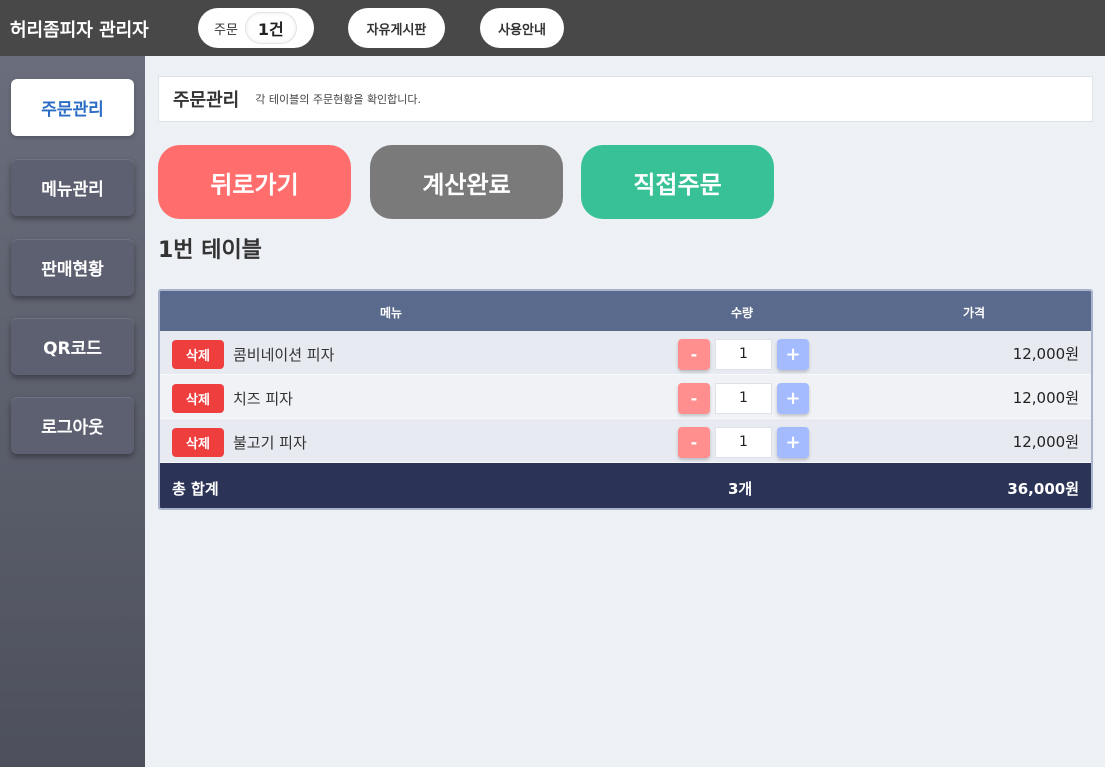 The width and height of the screenshot is (1105, 767). Describe the element at coordinates (270, 443) in the screenshot. I see `item-name: 불고기 피자` at that location.